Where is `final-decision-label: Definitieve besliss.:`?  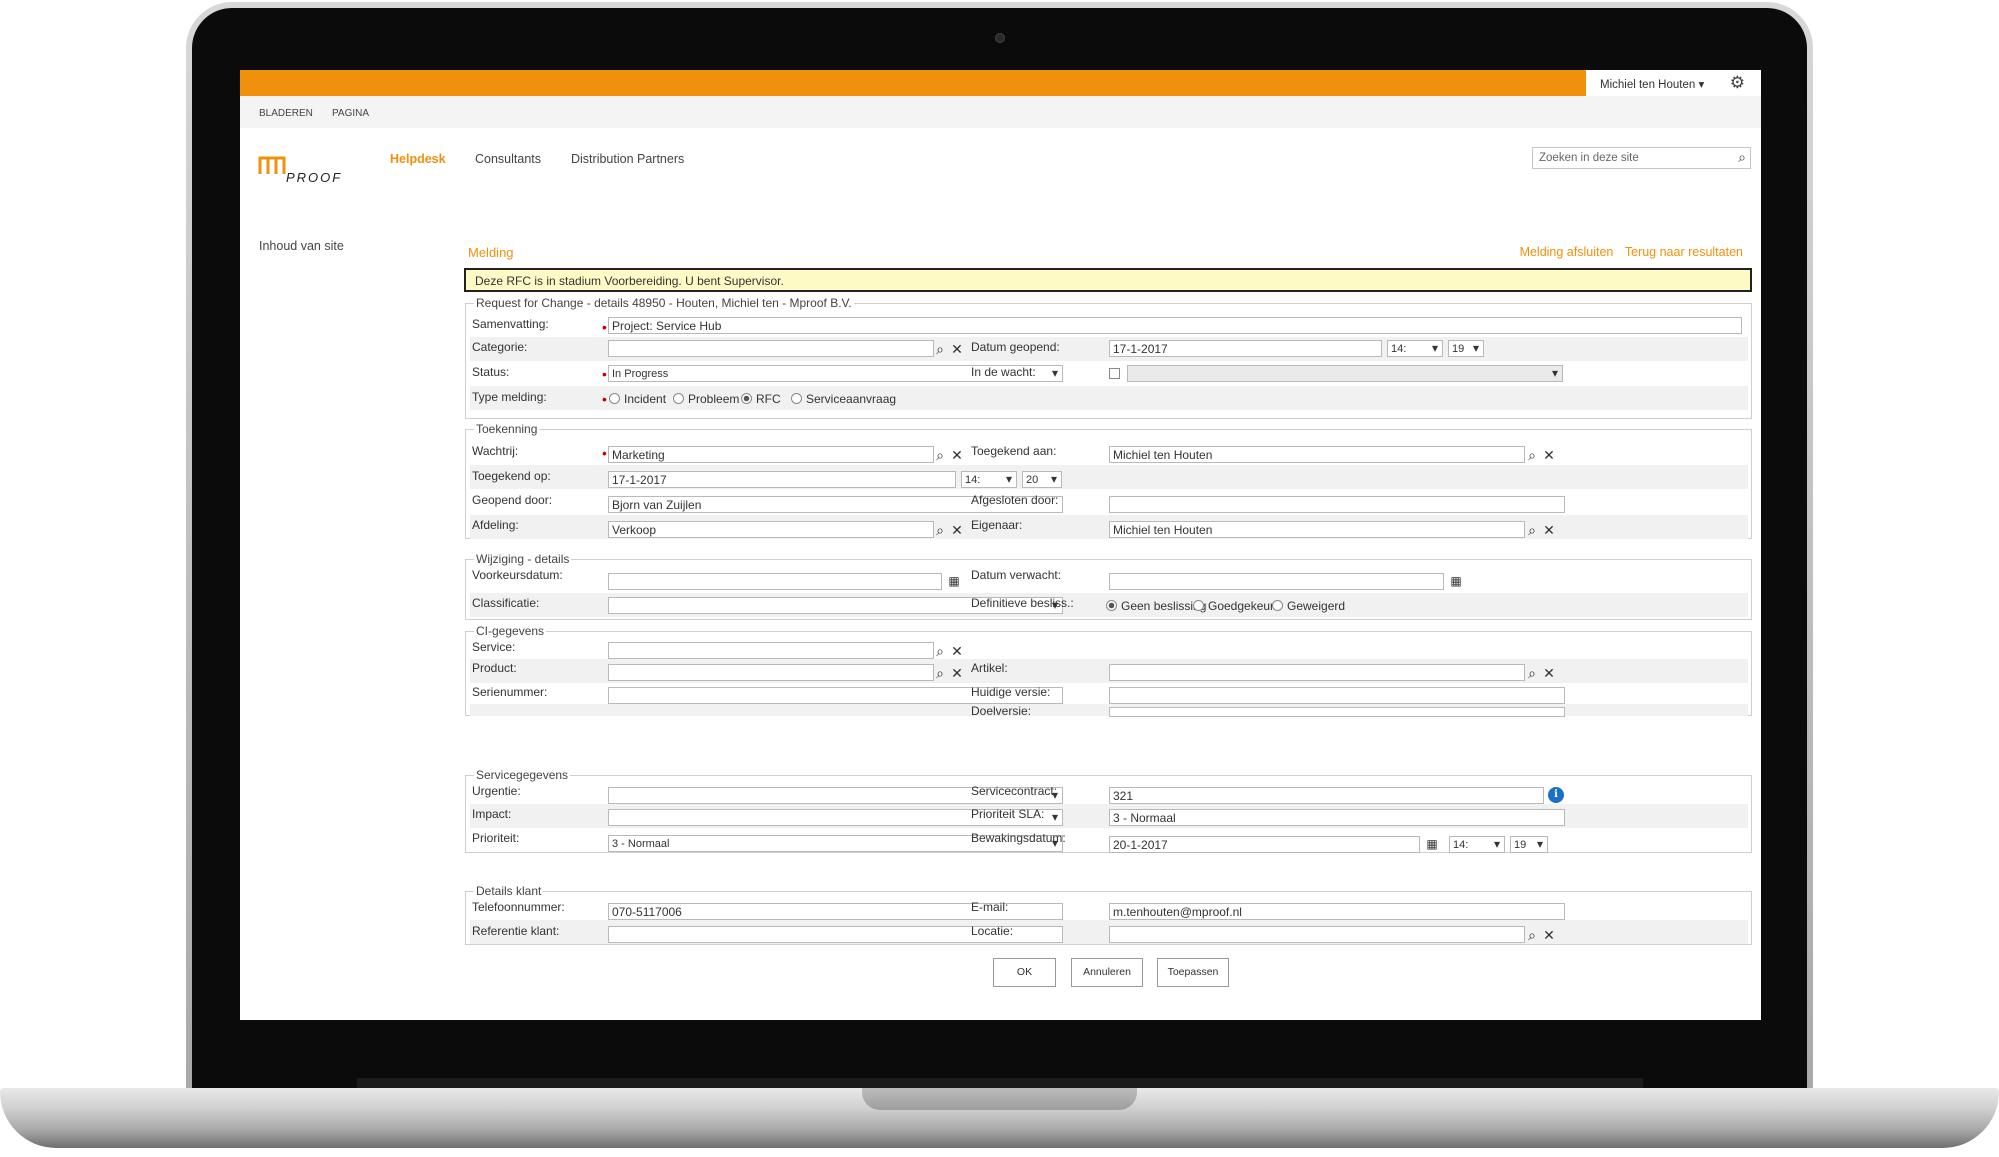 final-decision-label: Definitieve besliss.: is located at coordinates (1022, 603).